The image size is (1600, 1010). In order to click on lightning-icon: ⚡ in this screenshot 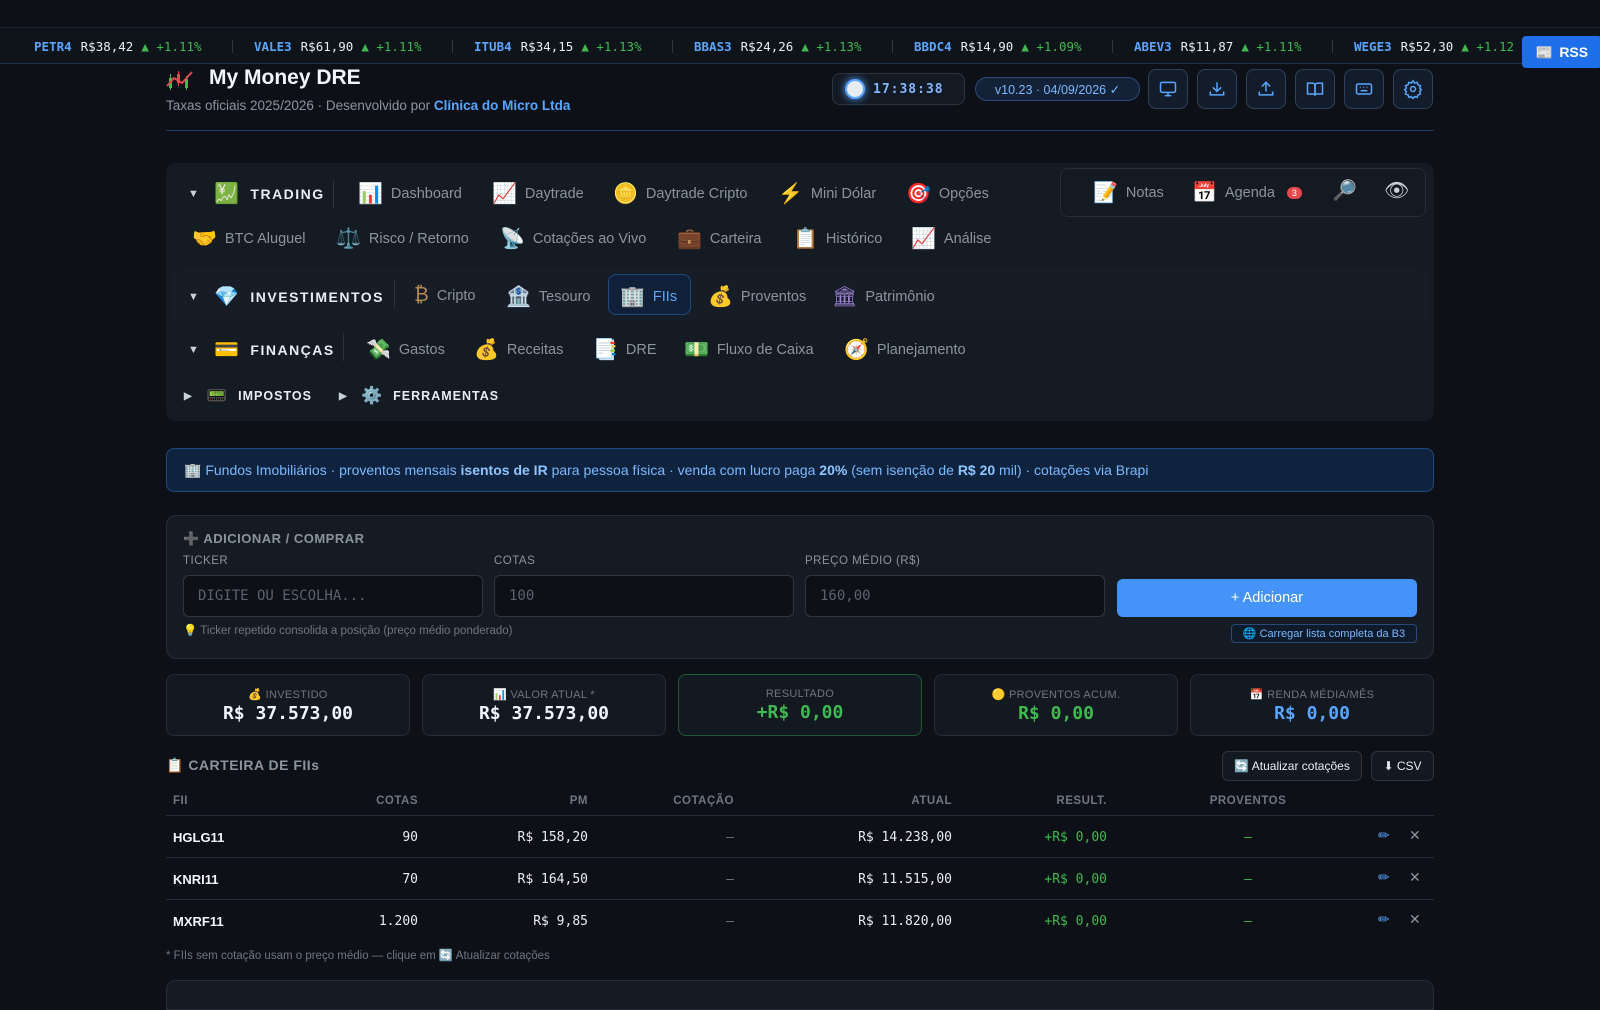, I will do `click(790, 194)`.